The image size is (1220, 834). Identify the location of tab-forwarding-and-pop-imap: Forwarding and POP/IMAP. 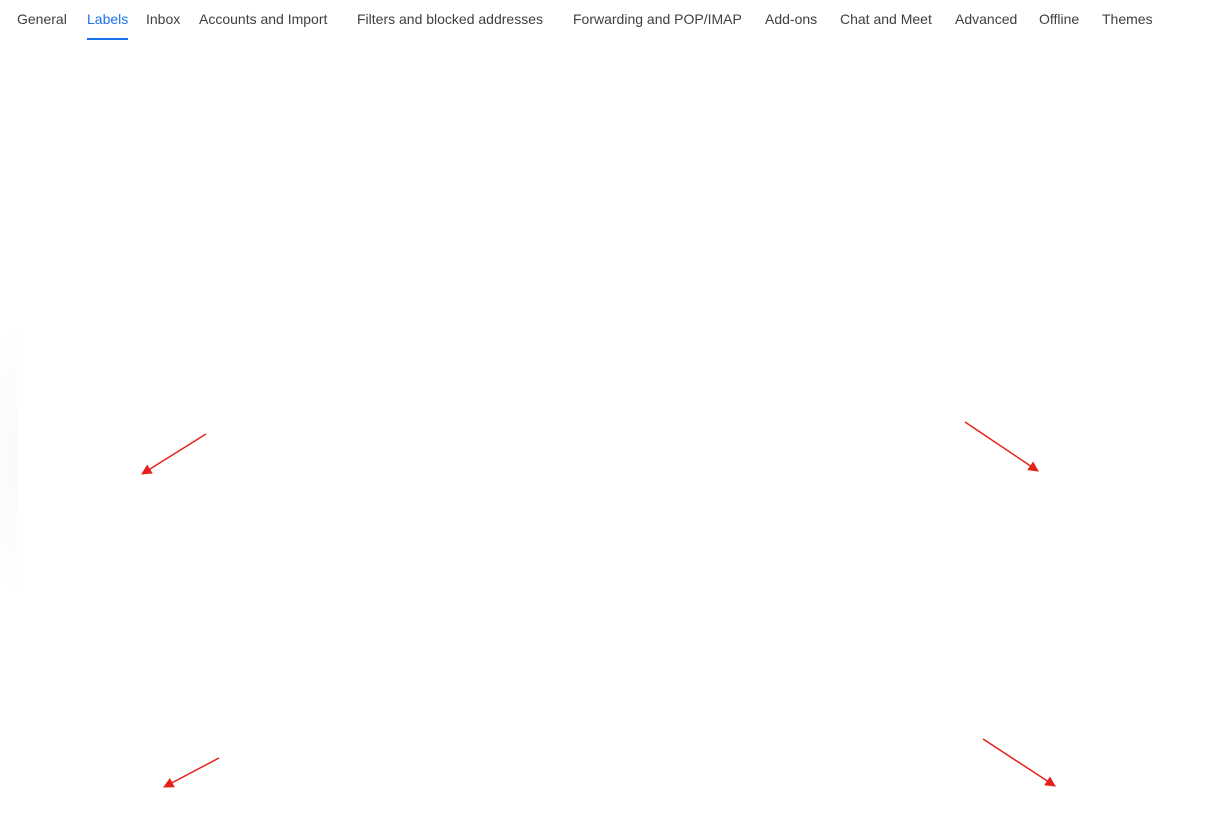
(657, 20).